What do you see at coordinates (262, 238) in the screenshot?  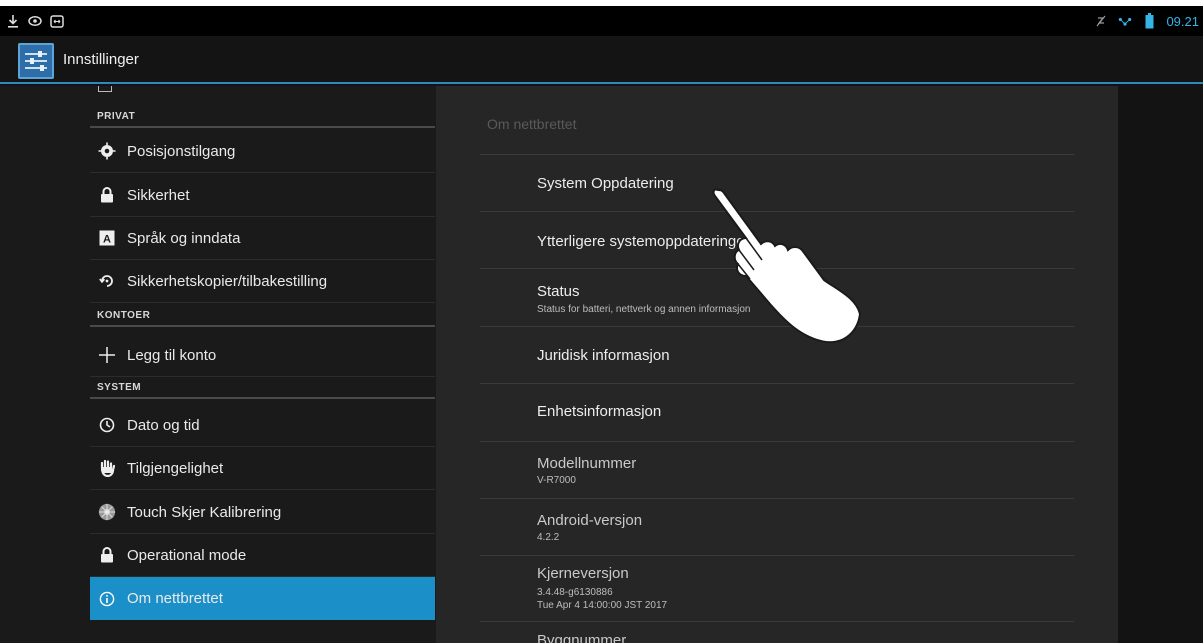 I see `sidebar-item-sprak: A Språk og inndata` at bounding box center [262, 238].